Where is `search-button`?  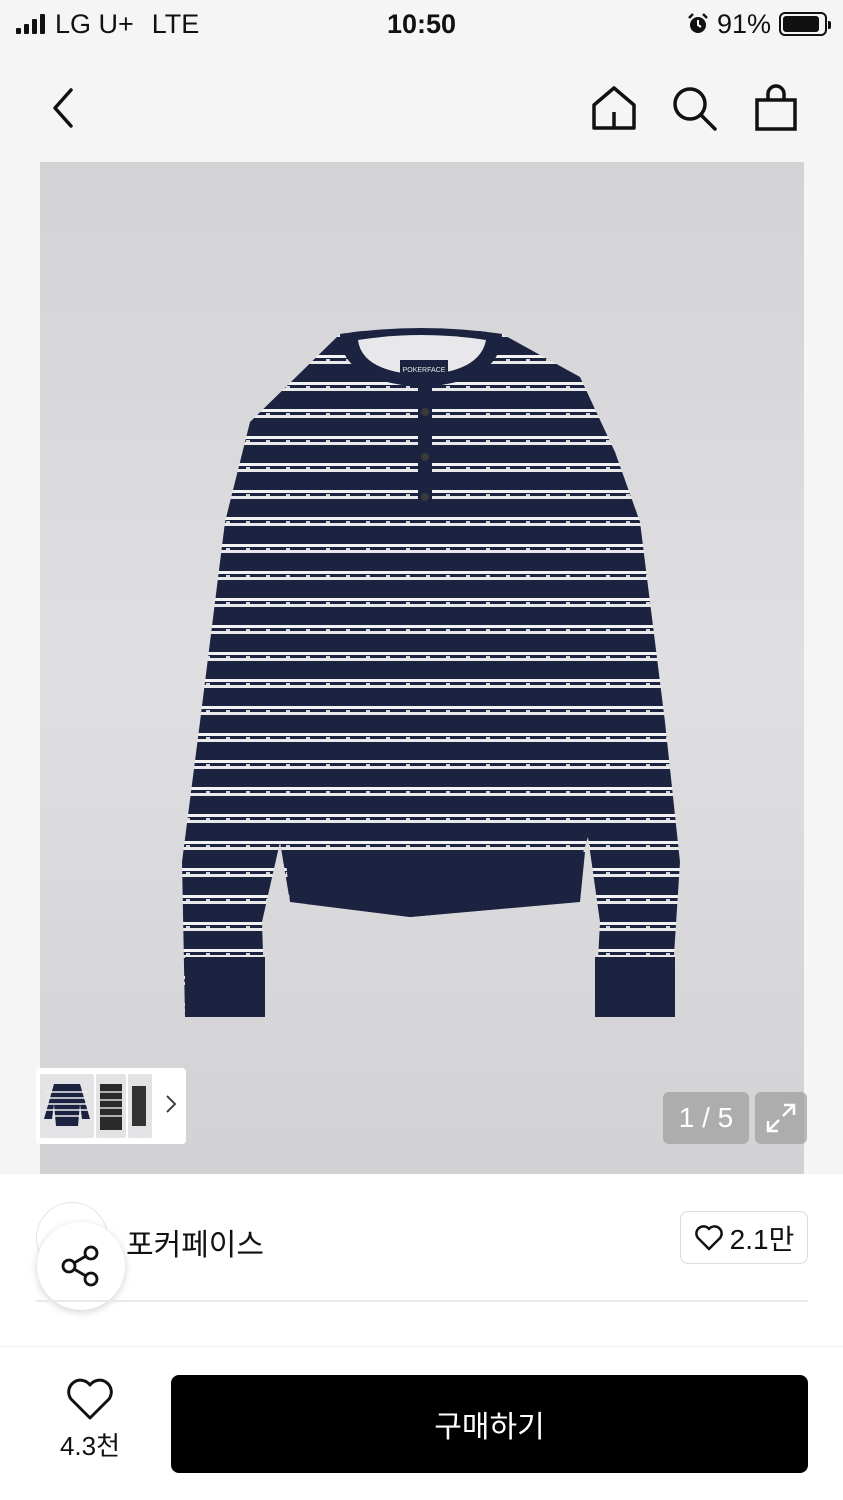
search-button is located at coordinates (694, 108).